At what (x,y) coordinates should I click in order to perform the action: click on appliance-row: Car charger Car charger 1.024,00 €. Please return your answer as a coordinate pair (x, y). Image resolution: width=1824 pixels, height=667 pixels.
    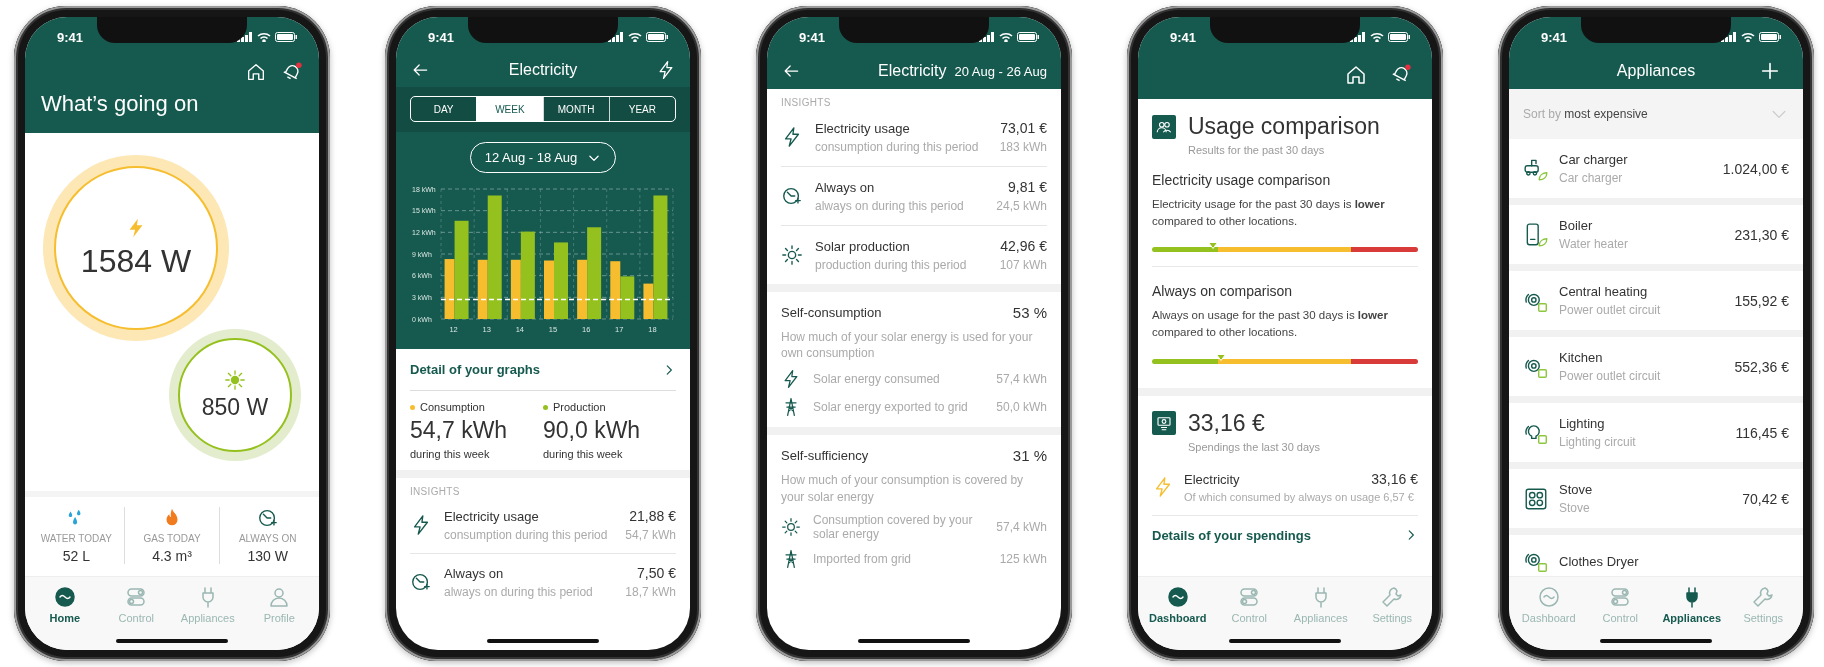
    Looking at the image, I should click on (1656, 168).